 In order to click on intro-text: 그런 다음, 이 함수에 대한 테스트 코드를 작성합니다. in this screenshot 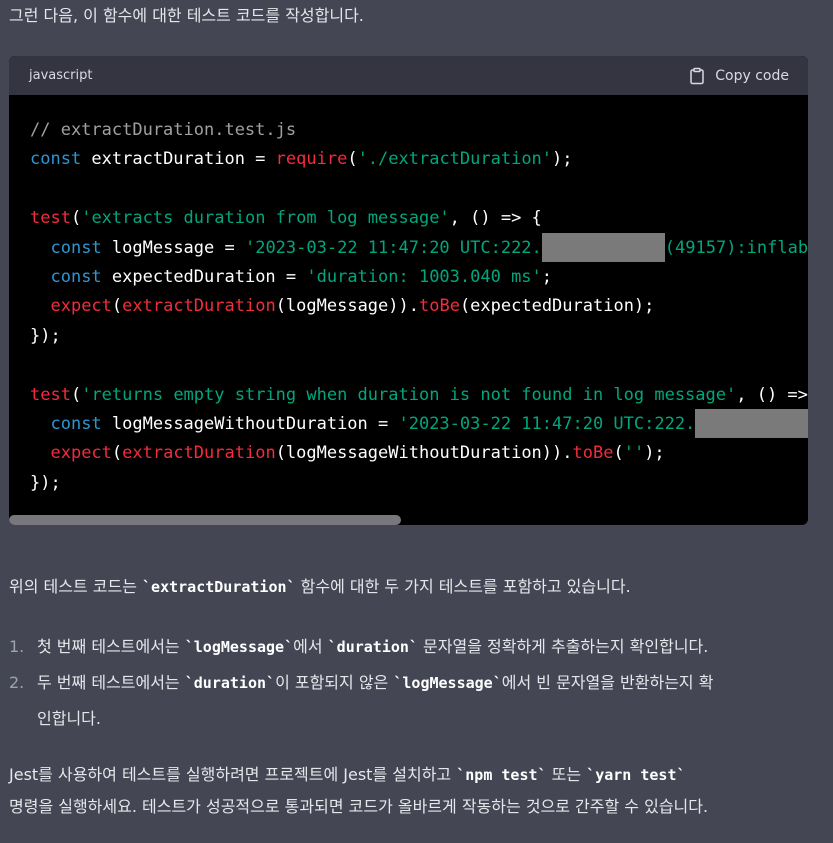, I will do `click(186, 15)`.